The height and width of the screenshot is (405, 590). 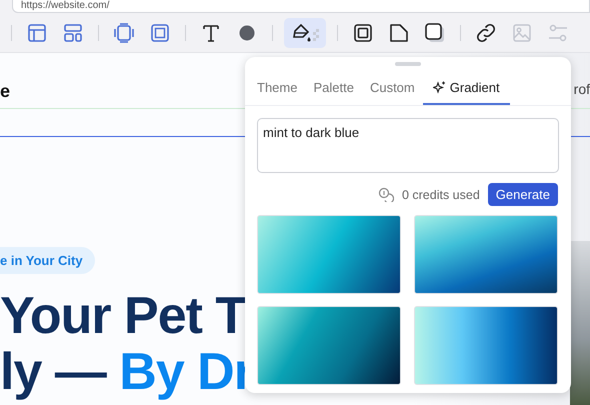 I want to click on nav-text: e, so click(x=5, y=92).